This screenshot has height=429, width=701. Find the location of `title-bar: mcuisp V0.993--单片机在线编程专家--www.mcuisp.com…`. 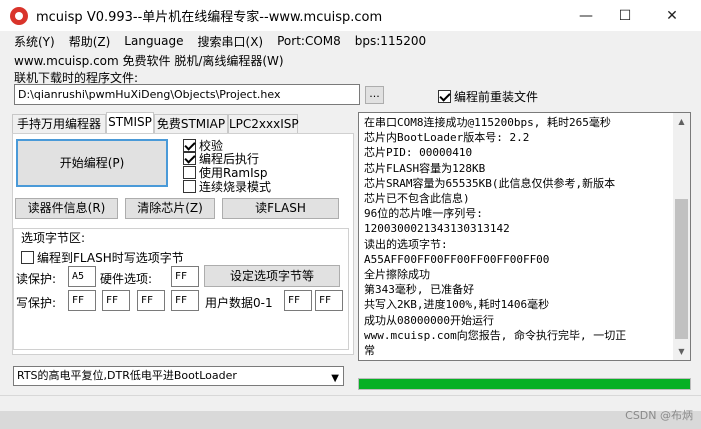

title-bar: mcuisp V0.993--单片机在线编程专家--www.mcuisp.com… is located at coordinates (350, 15).